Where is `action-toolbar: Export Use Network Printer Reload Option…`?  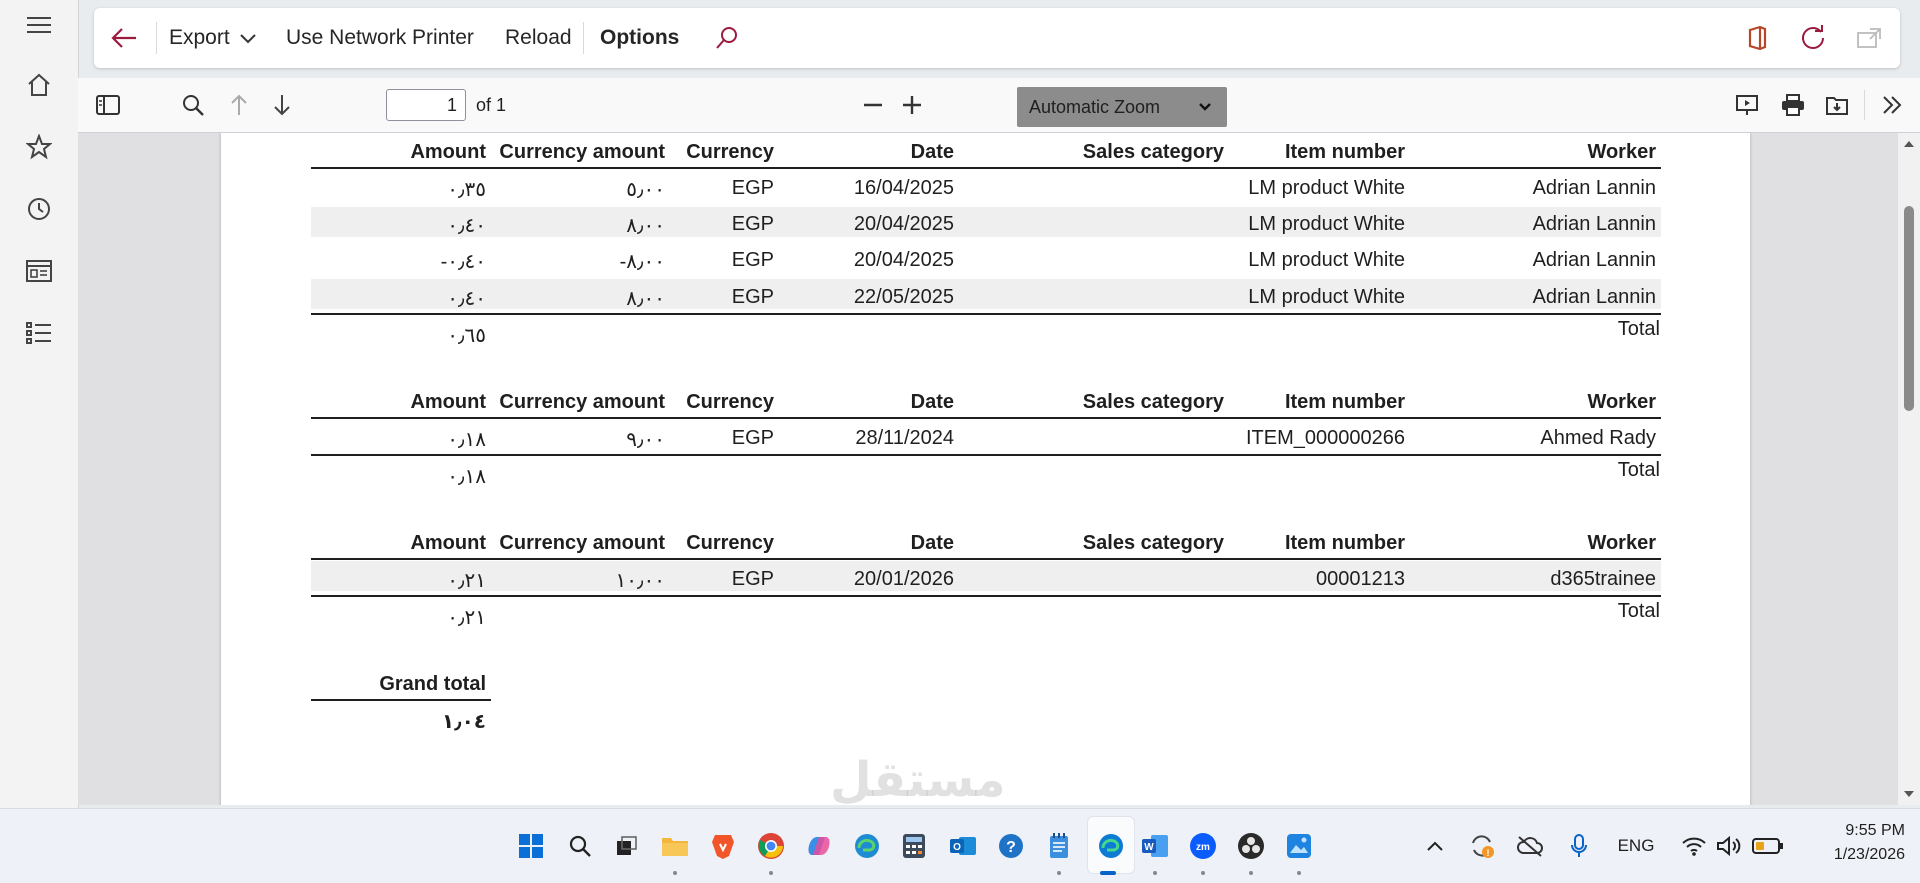 action-toolbar: Export Use Network Printer Reload Option… is located at coordinates (997, 38).